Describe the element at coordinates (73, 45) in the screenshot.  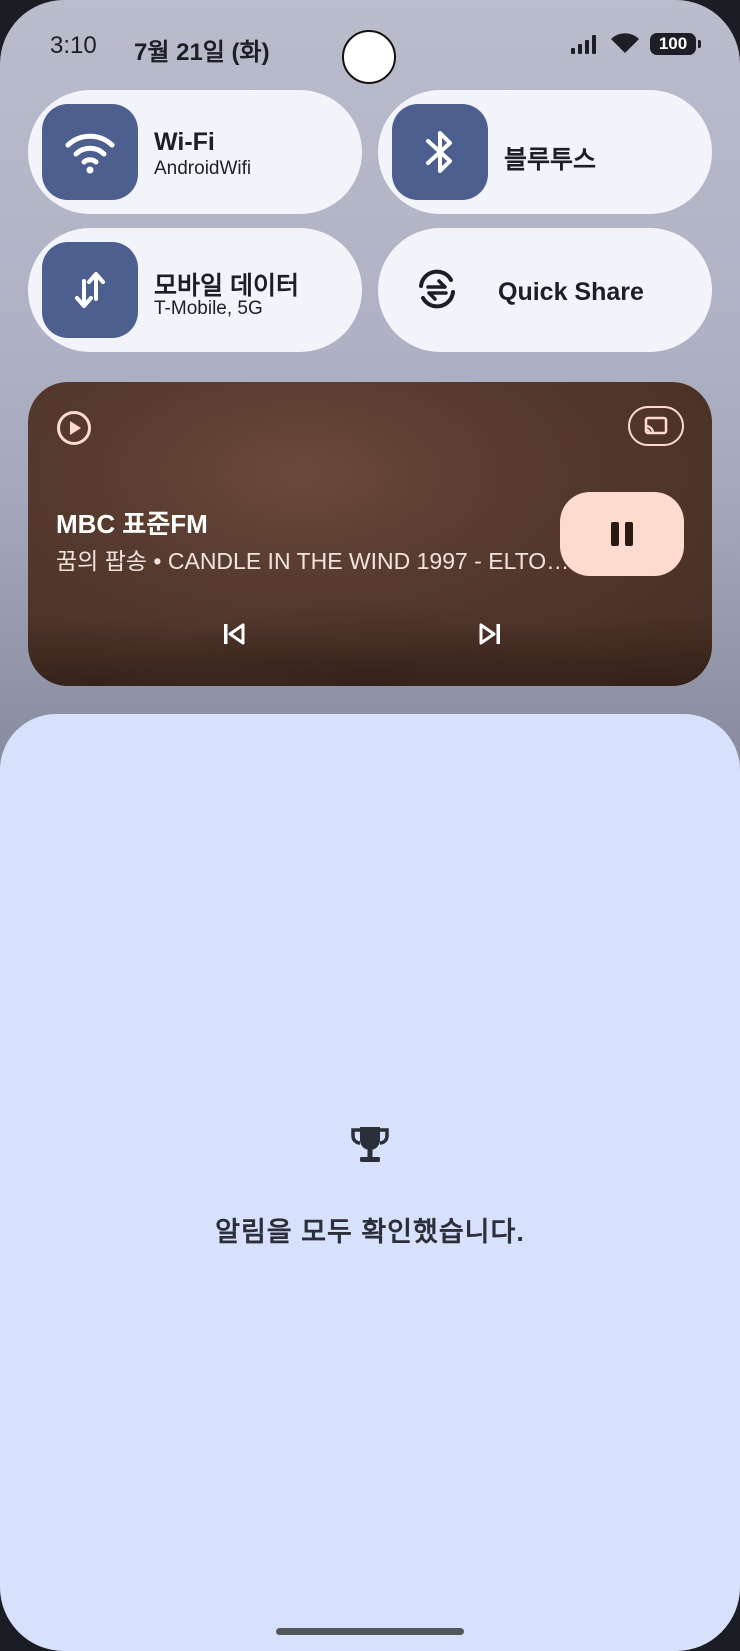
I see `status-time: 3:10` at that location.